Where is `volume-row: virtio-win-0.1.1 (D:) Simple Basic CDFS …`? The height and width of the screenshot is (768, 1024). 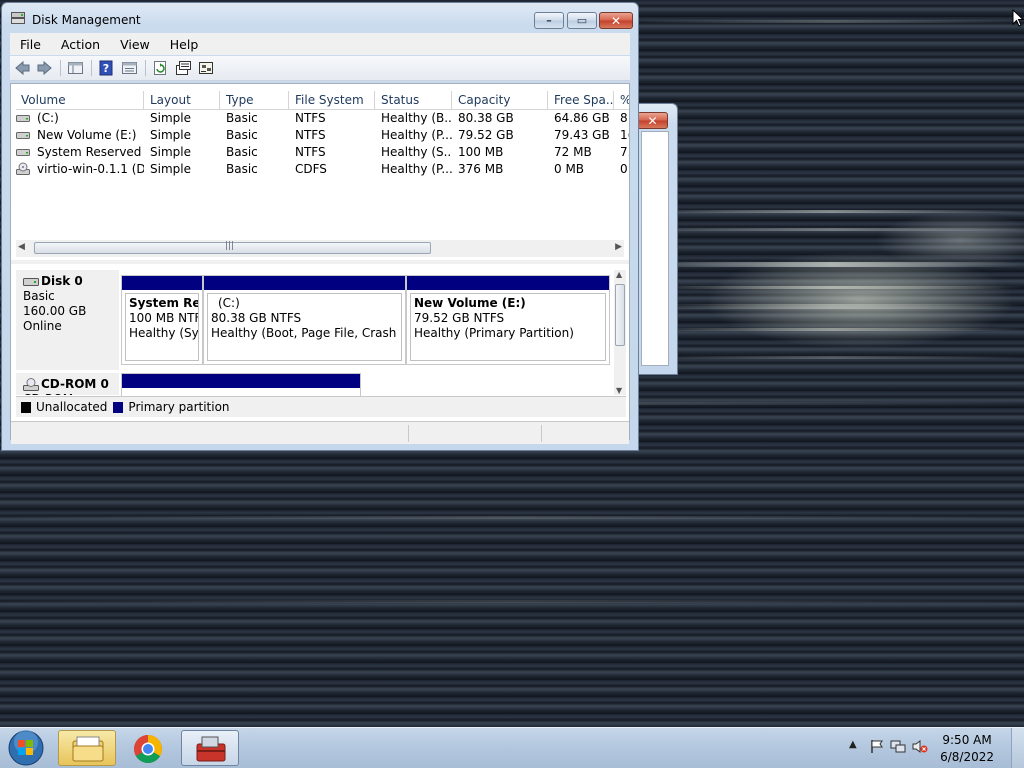 volume-row: virtio-win-0.1.1 (D:) Simple Basic CDFS … is located at coordinates (322, 169).